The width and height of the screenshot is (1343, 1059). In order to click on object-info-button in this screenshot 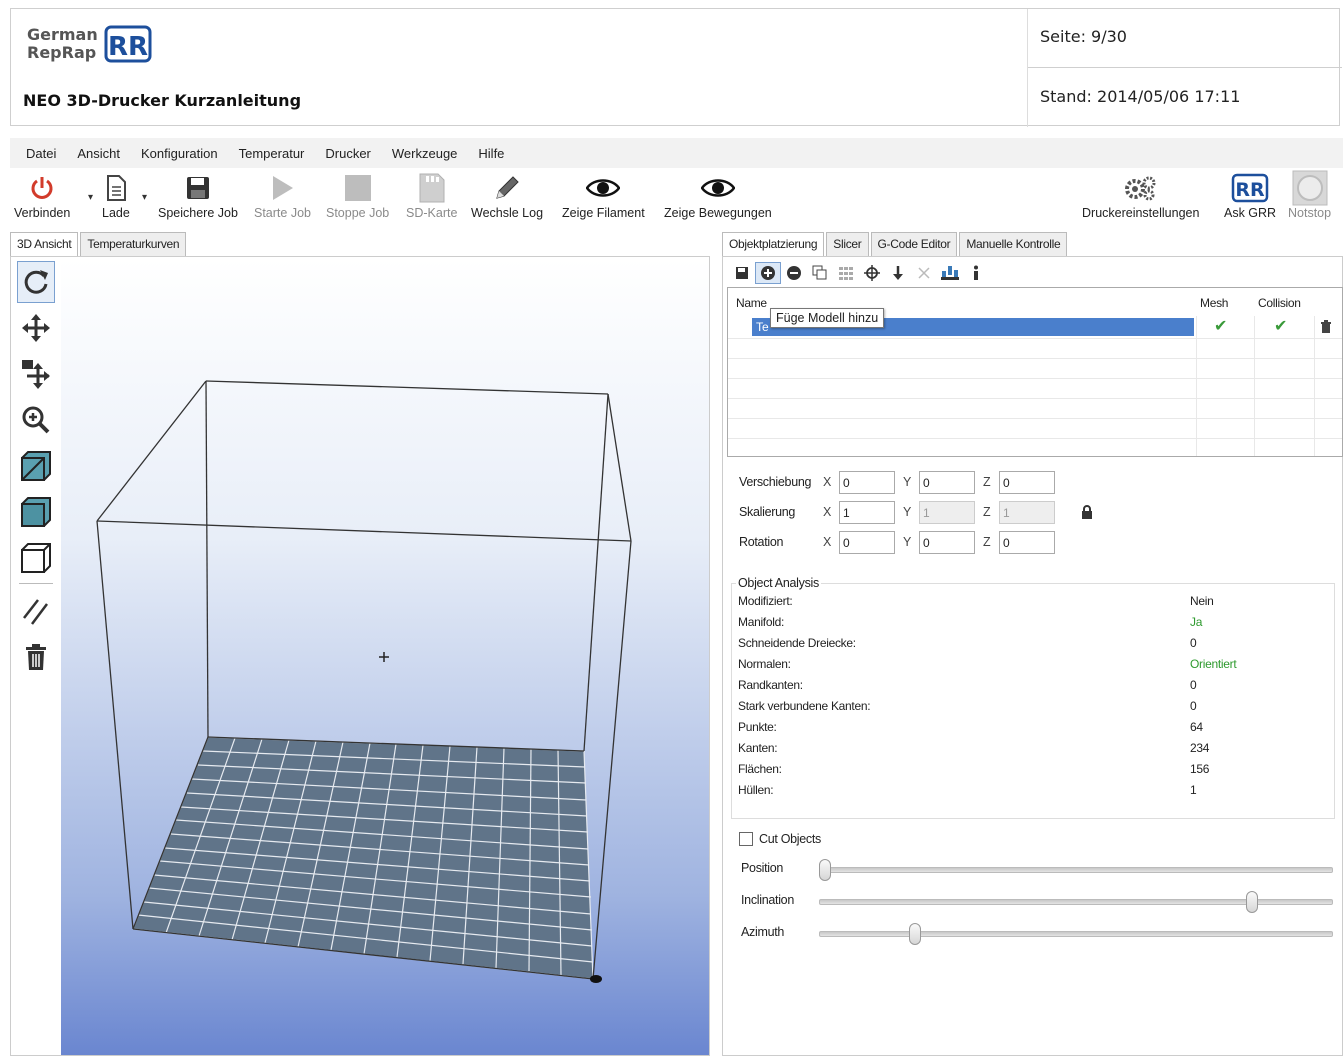, I will do `click(976, 273)`.